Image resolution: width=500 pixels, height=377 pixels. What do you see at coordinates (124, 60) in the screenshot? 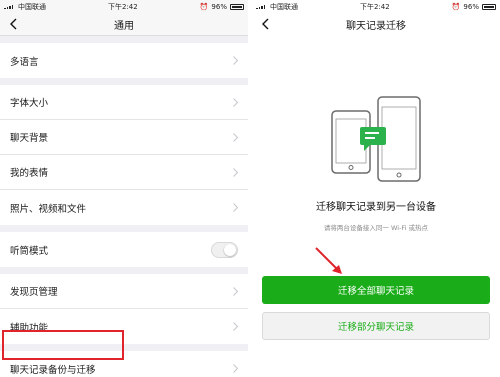
I see `row-language: 多语言` at bounding box center [124, 60].